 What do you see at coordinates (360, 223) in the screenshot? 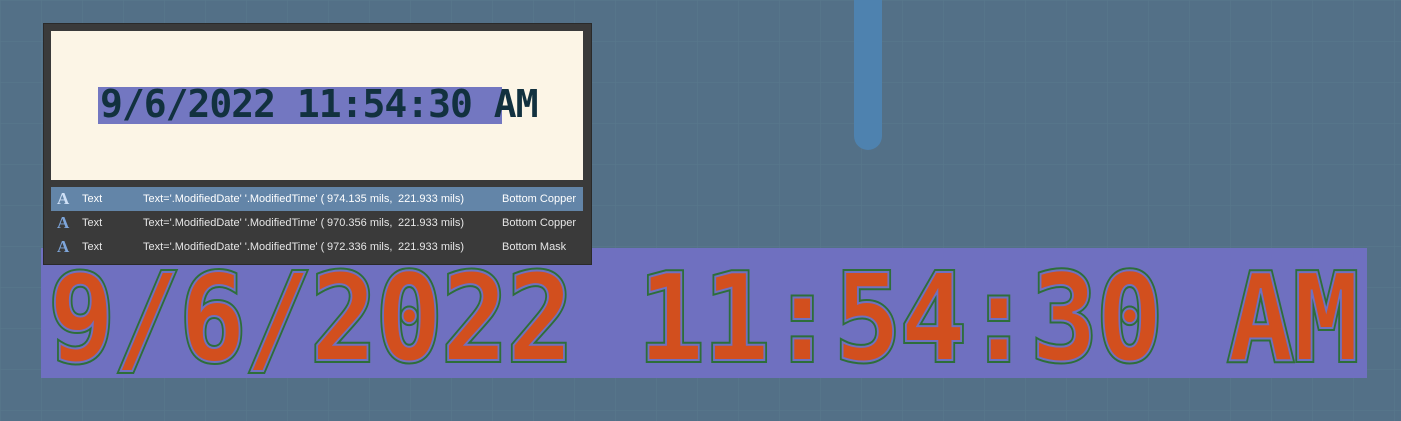
I see `object-x-coordinate: 970.356 mils,` at bounding box center [360, 223].